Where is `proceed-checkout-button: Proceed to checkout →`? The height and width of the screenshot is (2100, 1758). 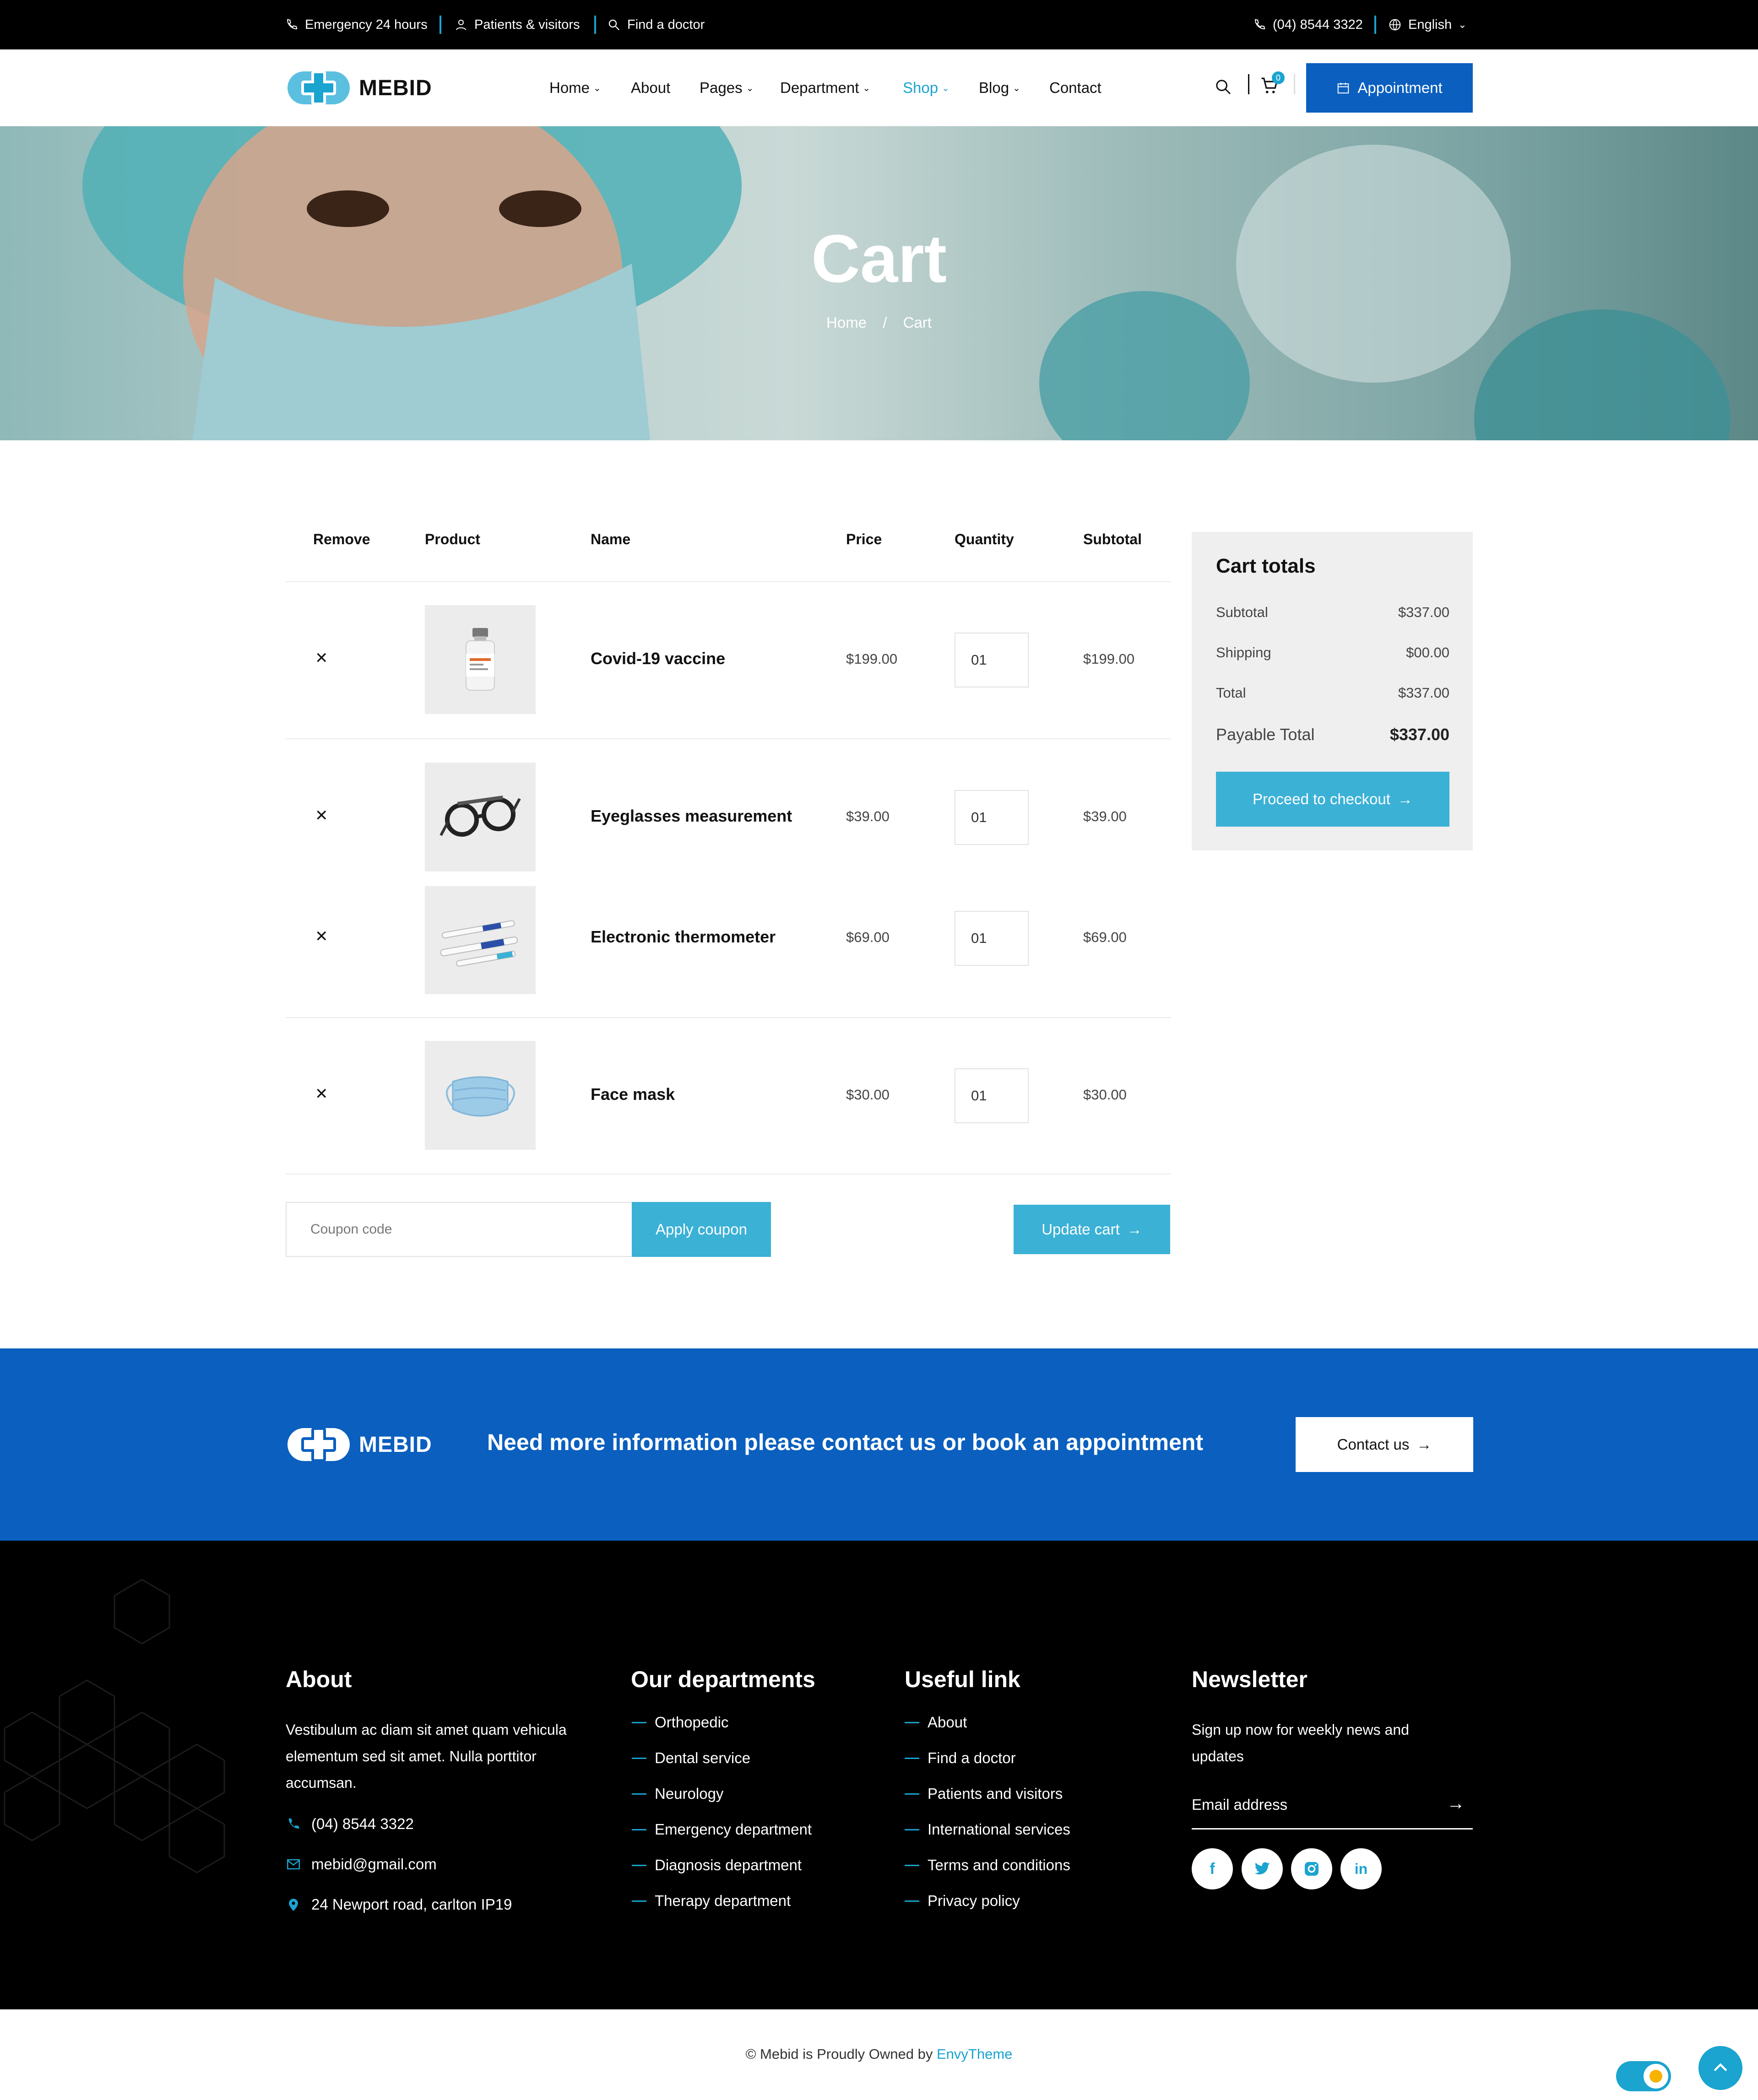 proceed-checkout-button: Proceed to checkout → is located at coordinates (1332, 800).